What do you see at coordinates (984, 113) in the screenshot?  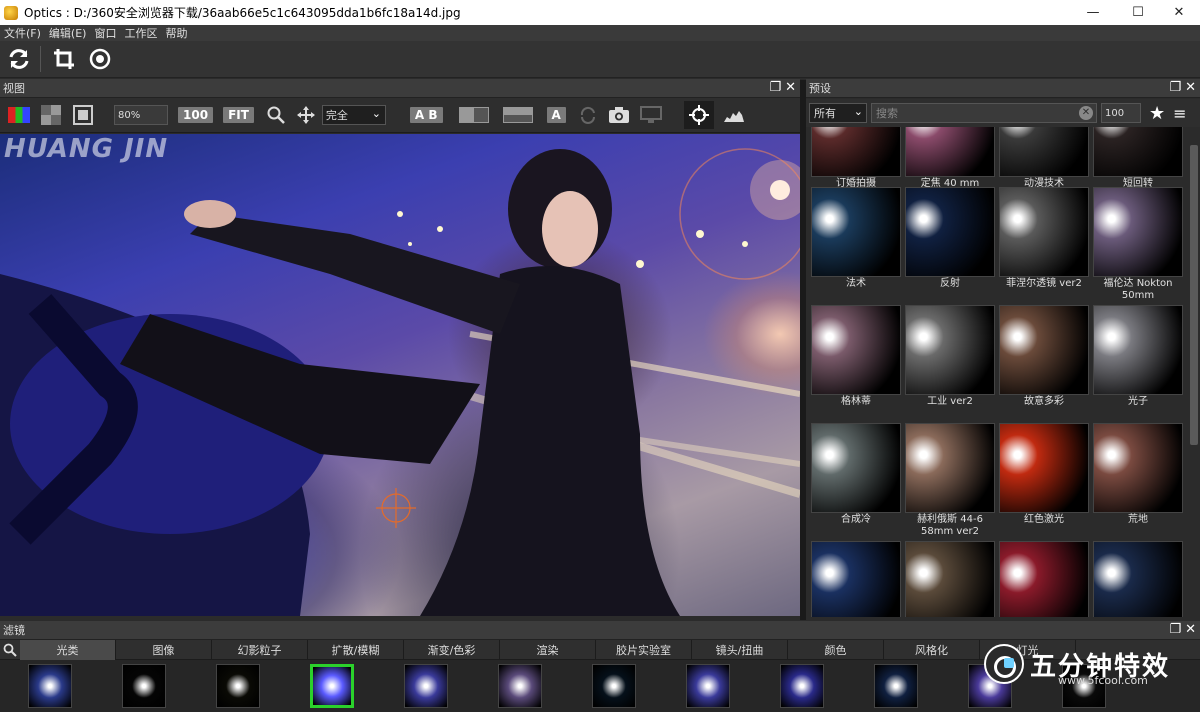 I see `preset-search-input: 搜索 ✕` at bounding box center [984, 113].